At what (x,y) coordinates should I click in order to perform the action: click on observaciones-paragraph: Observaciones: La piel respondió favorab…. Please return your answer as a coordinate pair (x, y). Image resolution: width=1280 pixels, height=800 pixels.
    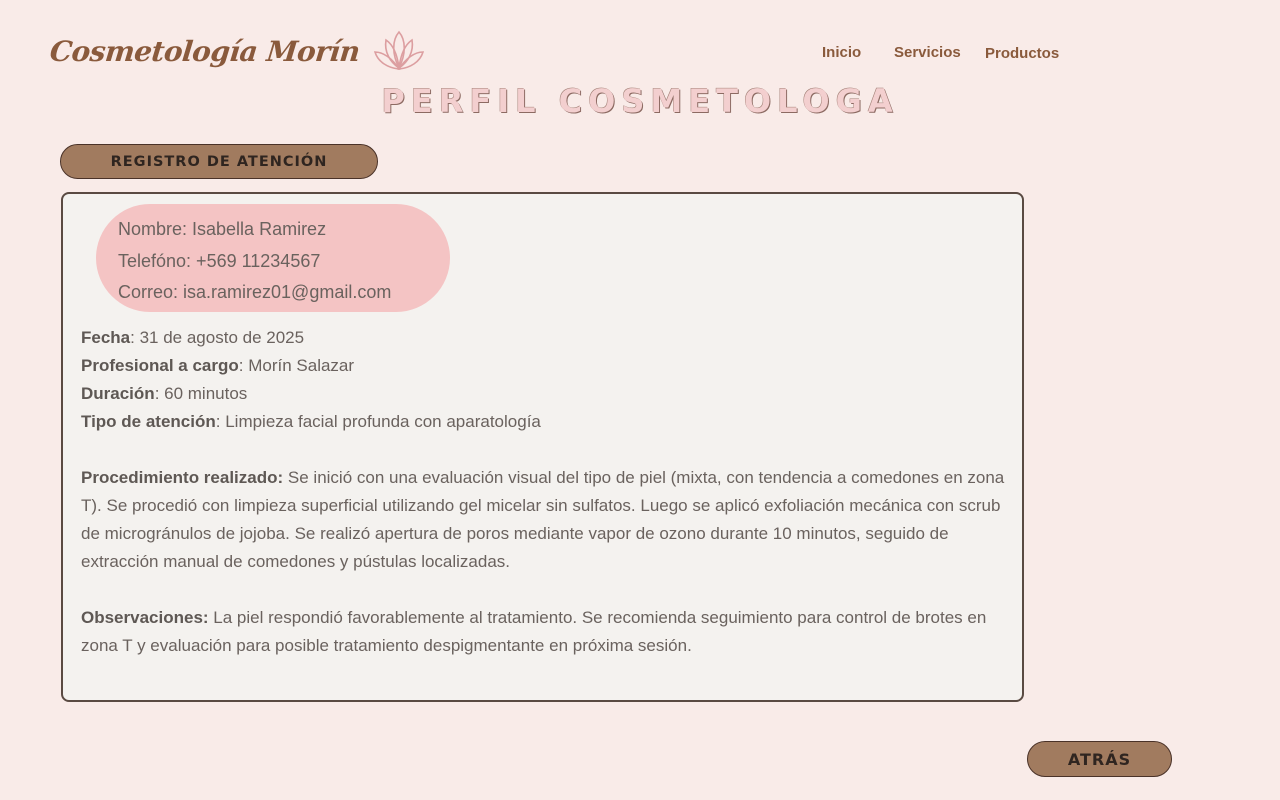
    Looking at the image, I should click on (543, 632).